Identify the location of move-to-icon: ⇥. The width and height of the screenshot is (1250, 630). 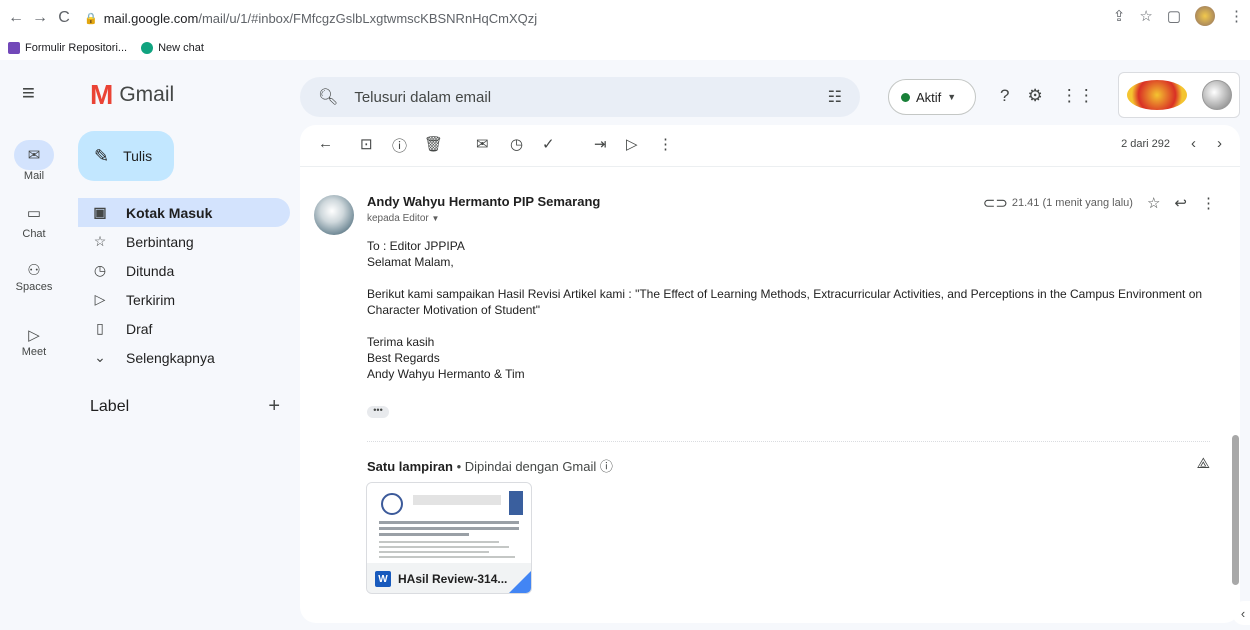
(600, 144).